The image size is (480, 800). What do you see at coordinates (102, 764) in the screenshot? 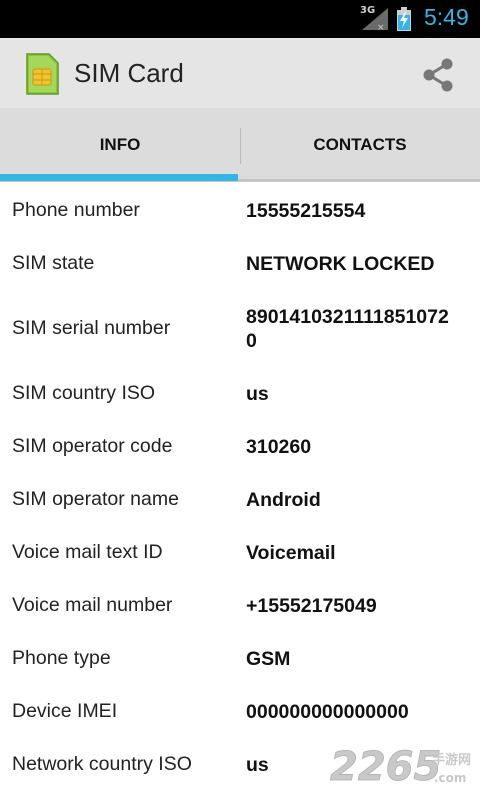
I see `row-label: Network country ISO` at bounding box center [102, 764].